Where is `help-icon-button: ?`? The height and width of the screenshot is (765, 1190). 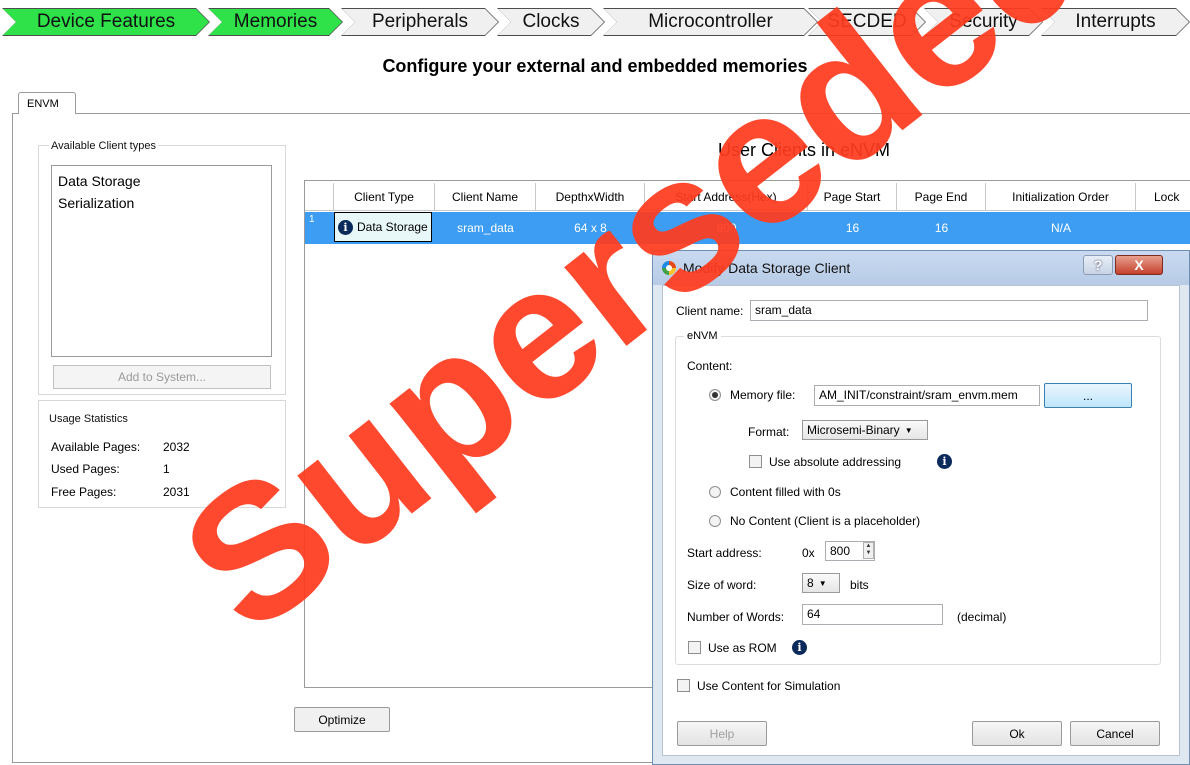
help-icon-button: ? is located at coordinates (1098, 265).